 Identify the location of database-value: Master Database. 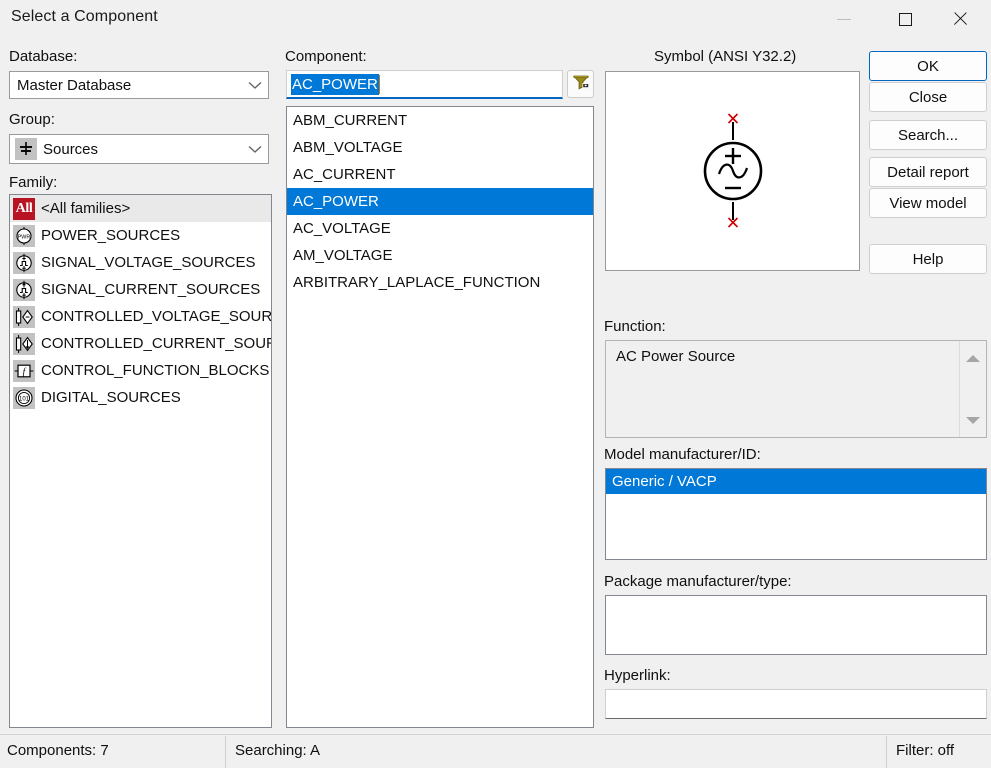
(74, 85).